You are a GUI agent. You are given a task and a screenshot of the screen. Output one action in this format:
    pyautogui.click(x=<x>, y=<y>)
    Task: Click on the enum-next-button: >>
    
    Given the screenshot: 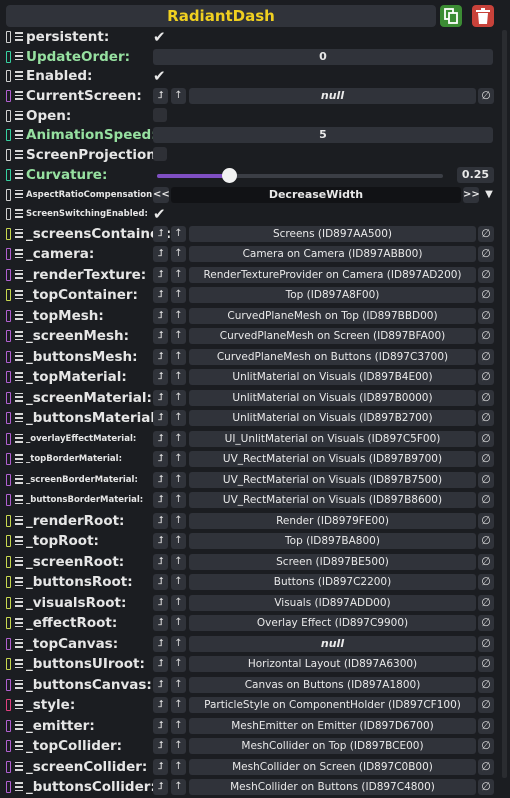 What is the action you would take?
    pyautogui.click(x=471, y=194)
    